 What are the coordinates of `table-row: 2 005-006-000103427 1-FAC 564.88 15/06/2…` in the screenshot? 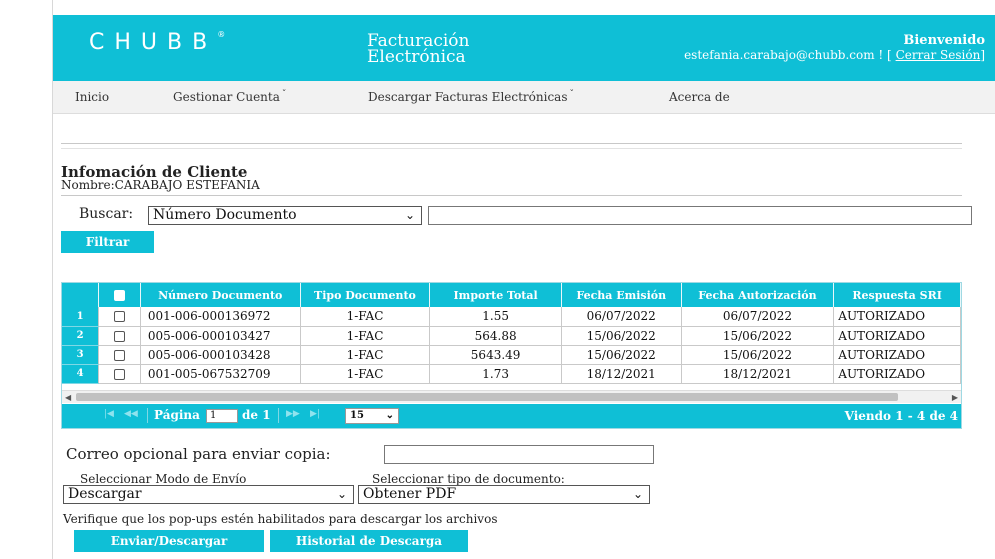 It's located at (511, 336).